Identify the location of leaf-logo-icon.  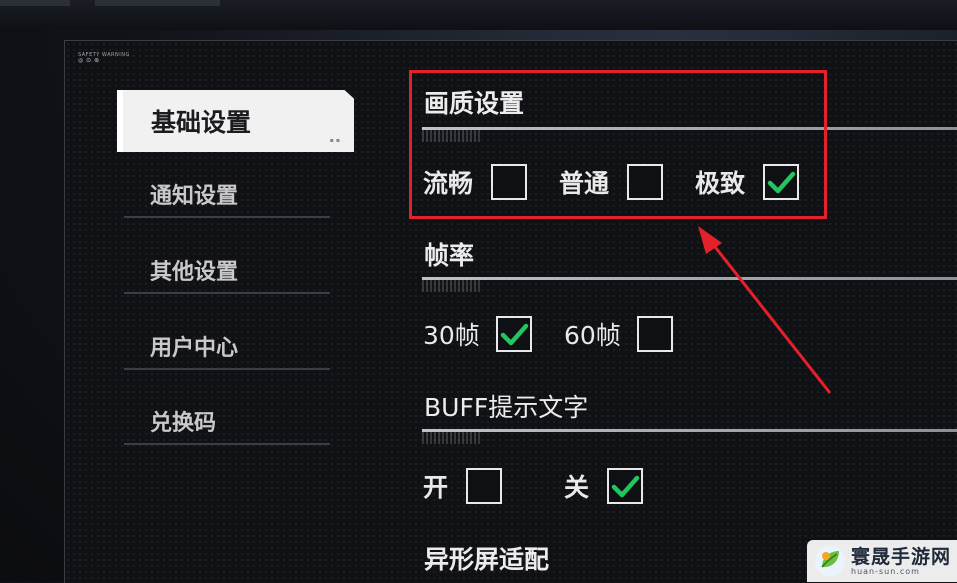
(830, 561).